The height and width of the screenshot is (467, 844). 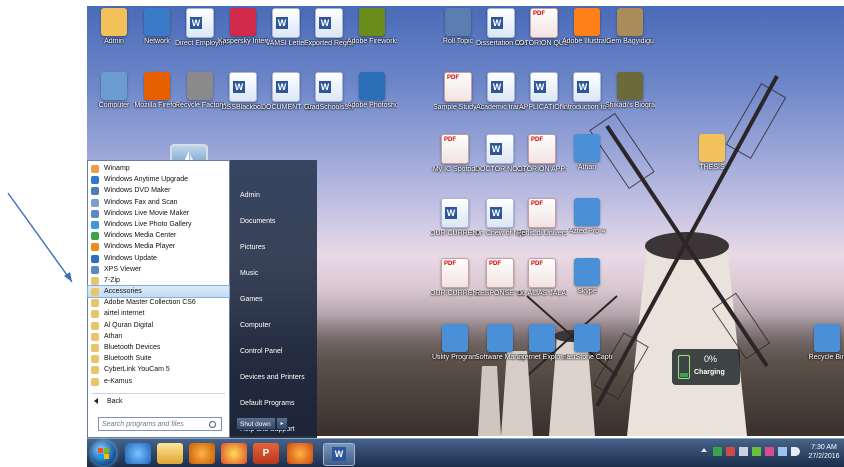 What do you see at coordinates (587, 357) in the screenshot?
I see `desktop-icon-label: FastStone Capture` at bounding box center [587, 357].